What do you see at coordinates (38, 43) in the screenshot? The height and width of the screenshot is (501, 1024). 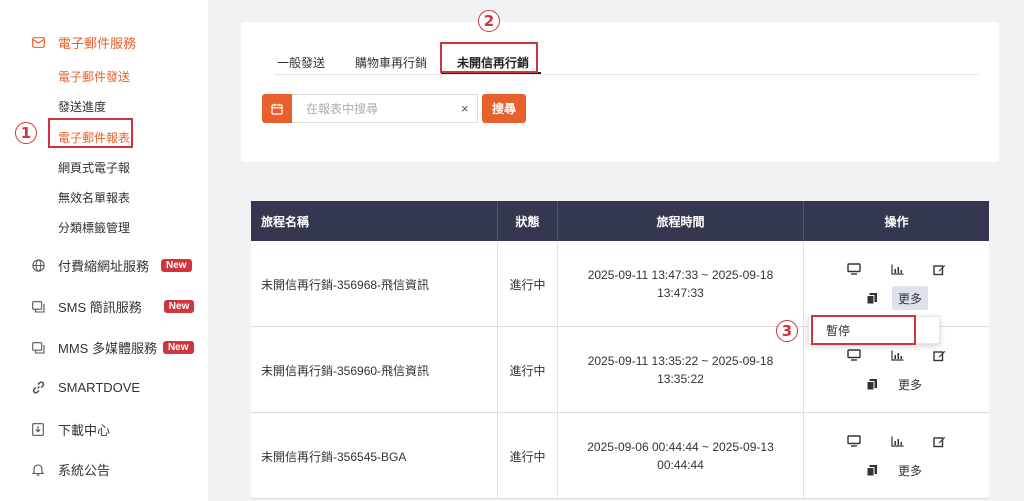 I see `envelope-icon` at bounding box center [38, 43].